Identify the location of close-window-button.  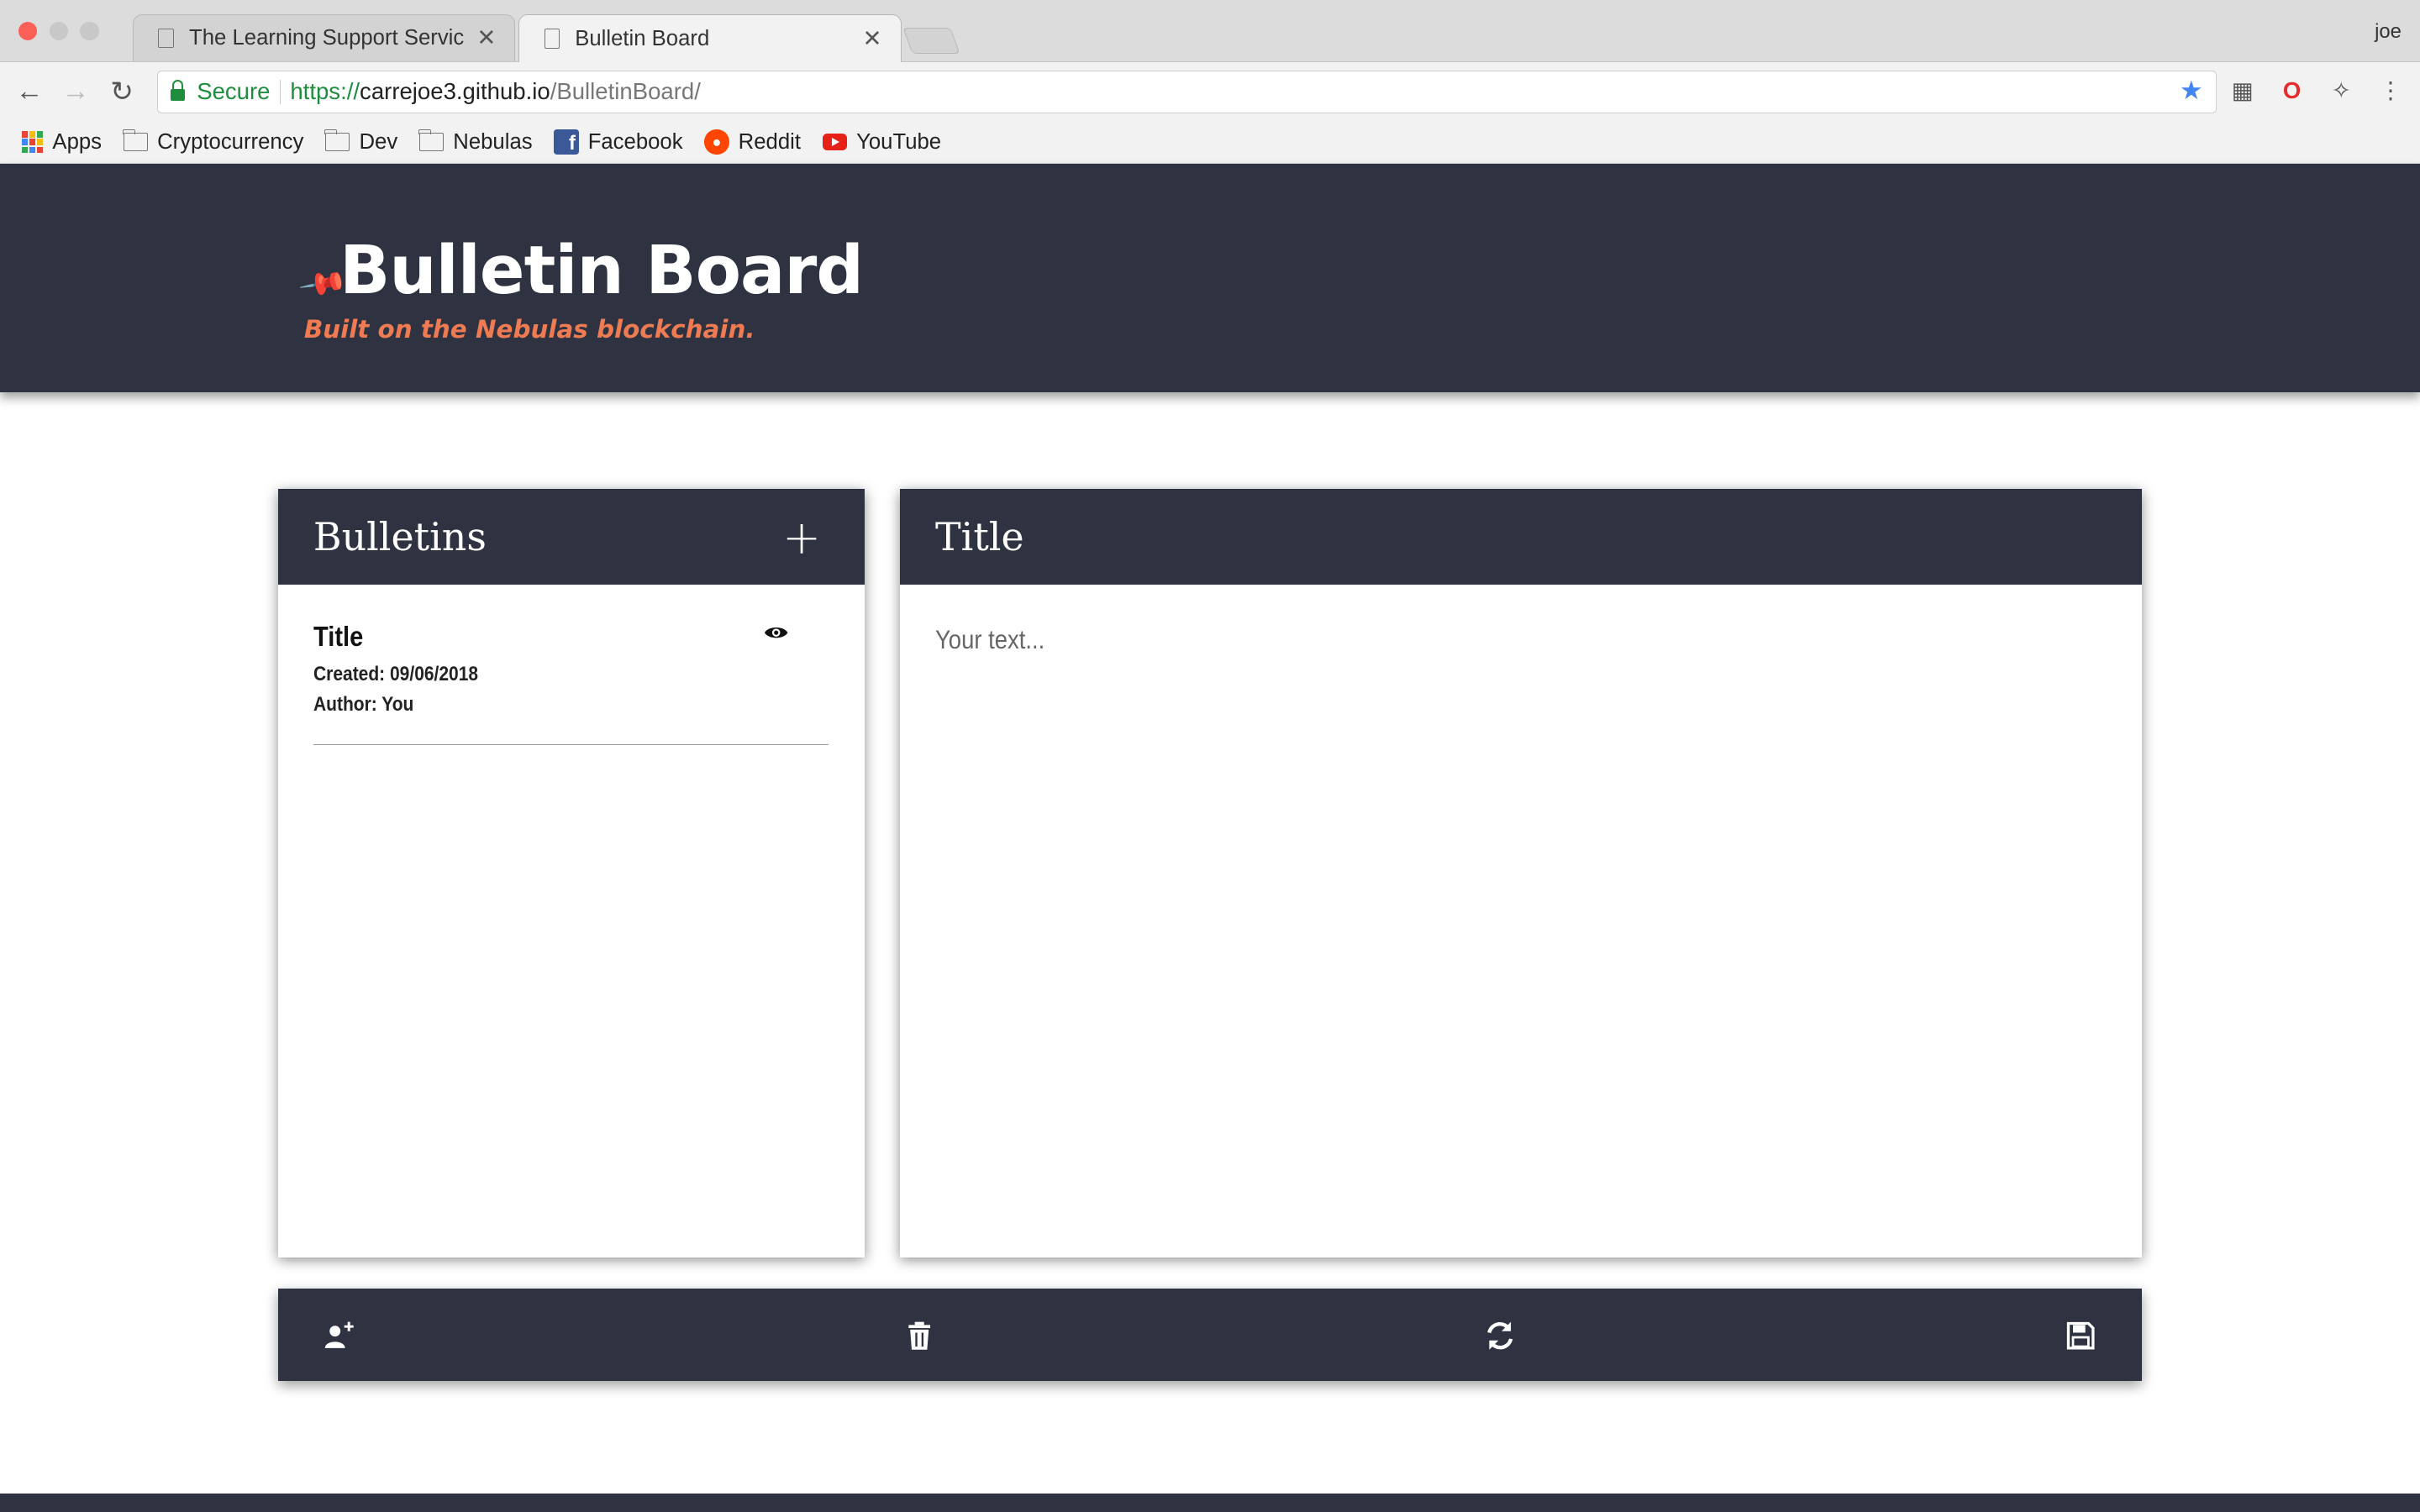
(28, 30).